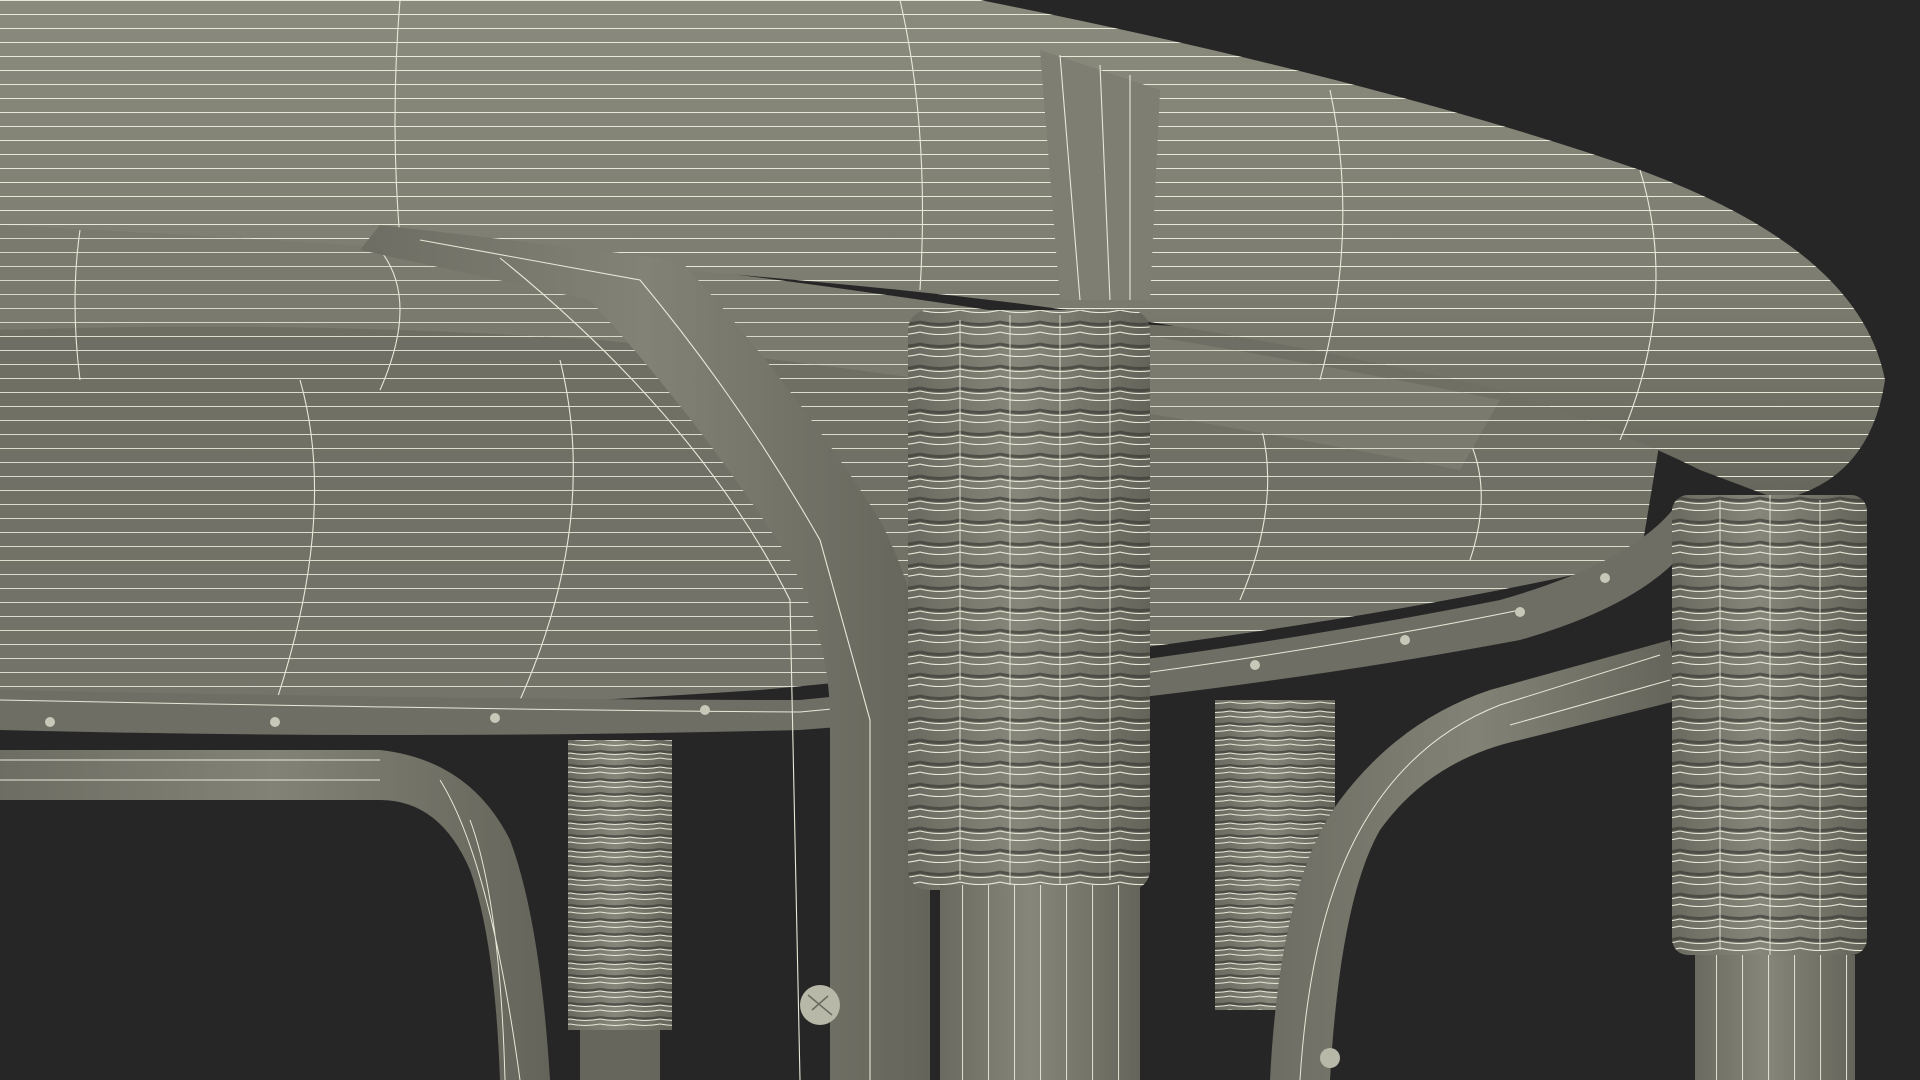 The image size is (1920, 1080). I want to click on back-left-post, so click(620, 910).